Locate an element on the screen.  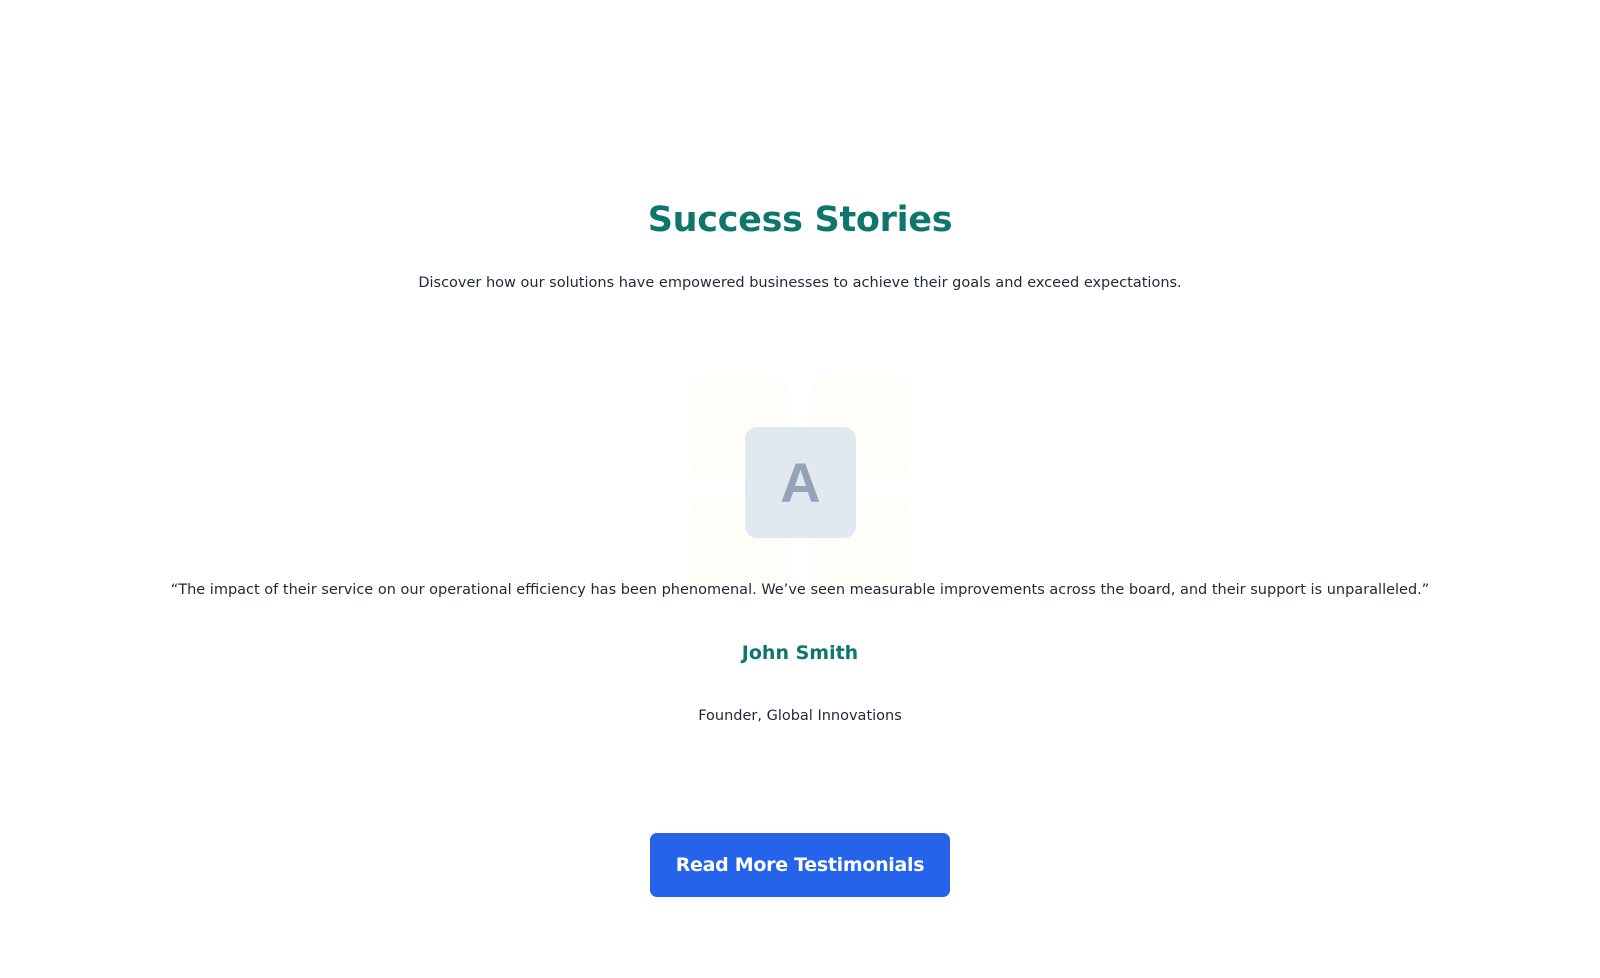
read-more-testimonials-button: Read More Testimonials is located at coordinates (800, 865).